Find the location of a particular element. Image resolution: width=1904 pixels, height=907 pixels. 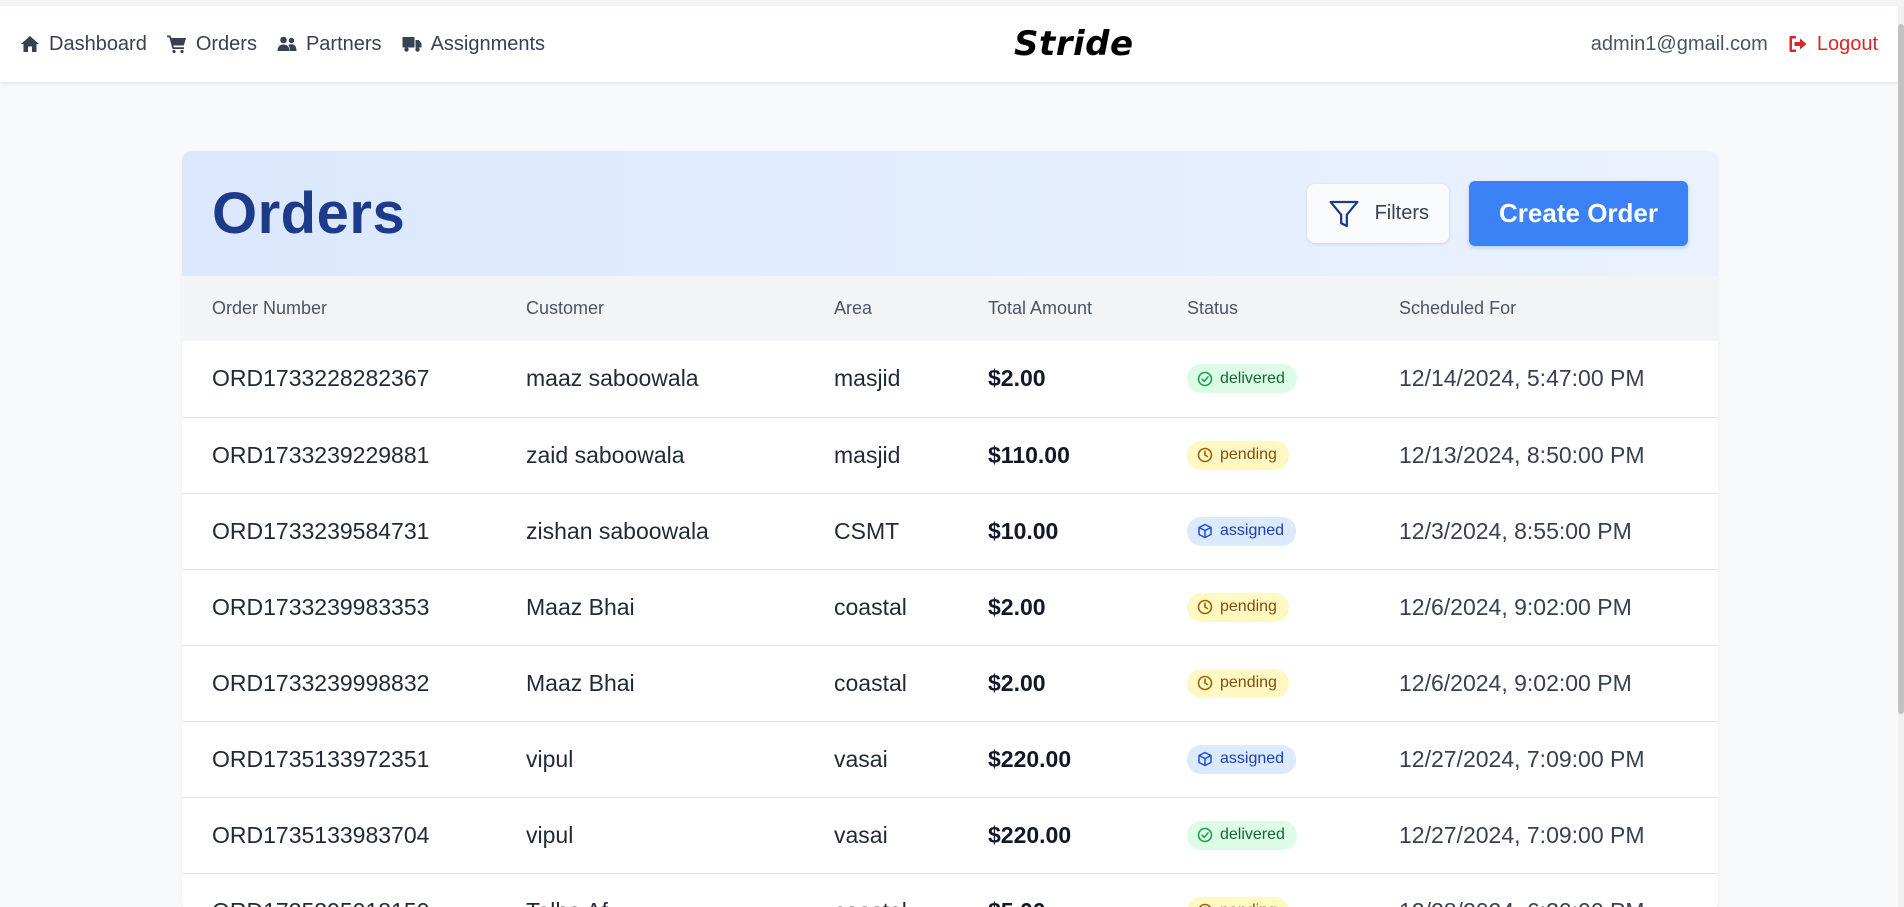

nav-assignments: Assignments is located at coordinates (474, 44).